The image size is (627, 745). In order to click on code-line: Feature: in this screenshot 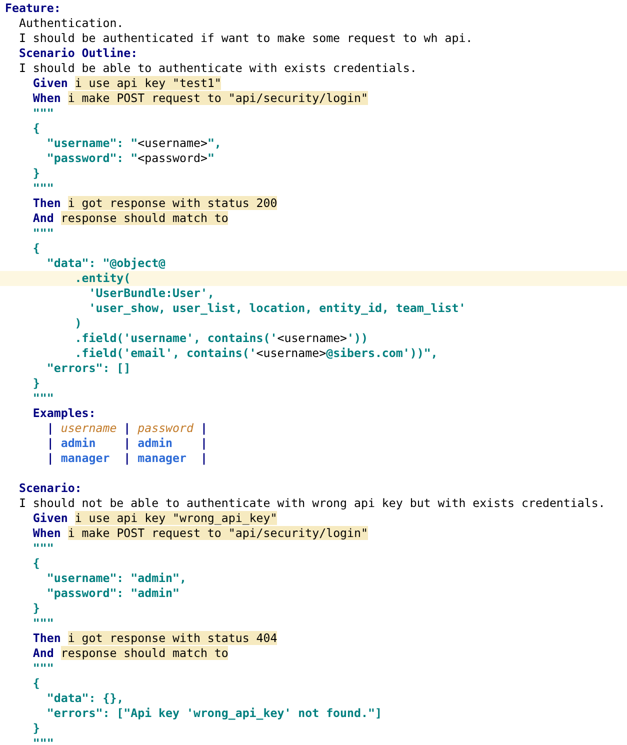, I will do `click(33, 8)`.